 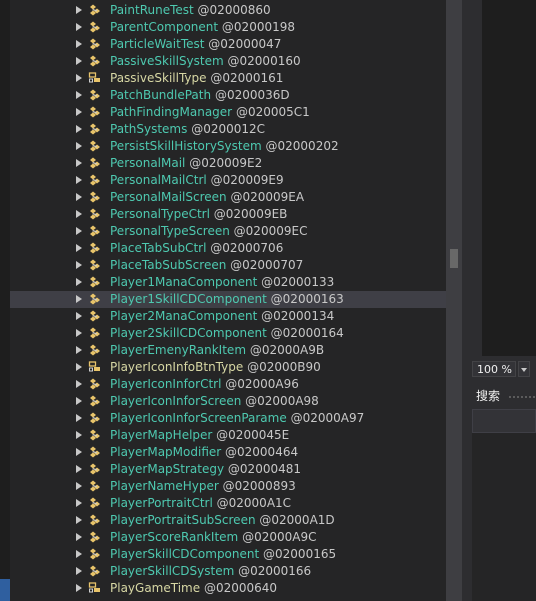 What do you see at coordinates (228, 452) in the screenshot?
I see `tree-item: PlayerMapModifier @02000464` at bounding box center [228, 452].